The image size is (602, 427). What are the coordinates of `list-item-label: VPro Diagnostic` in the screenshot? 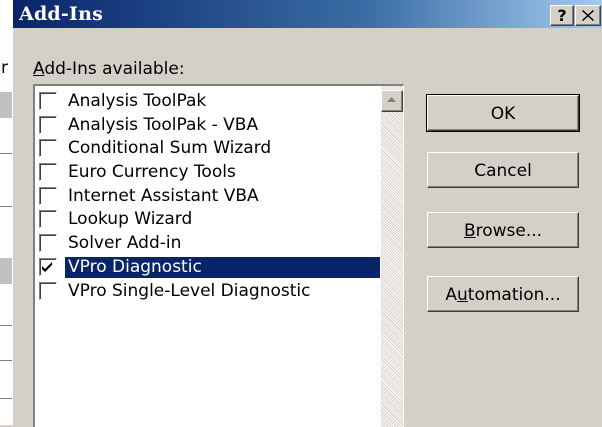 It's located at (222, 267).